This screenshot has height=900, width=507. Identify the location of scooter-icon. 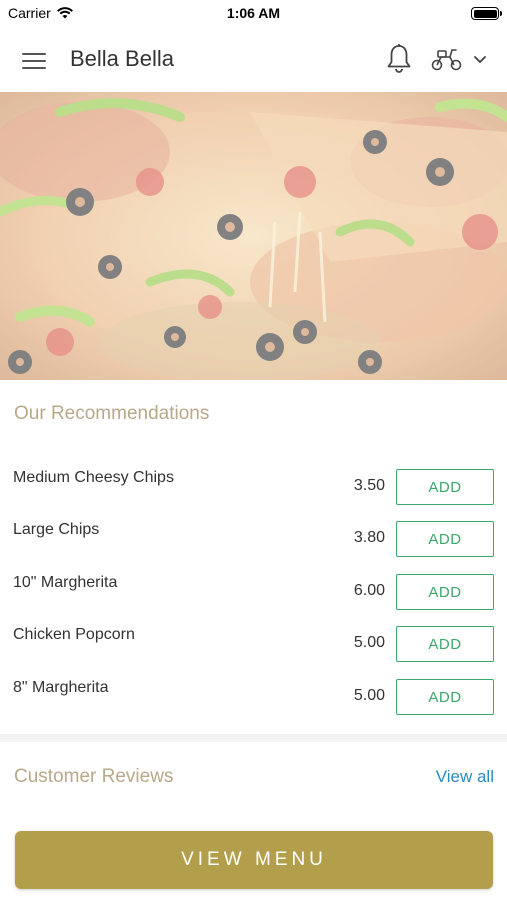
(447, 59).